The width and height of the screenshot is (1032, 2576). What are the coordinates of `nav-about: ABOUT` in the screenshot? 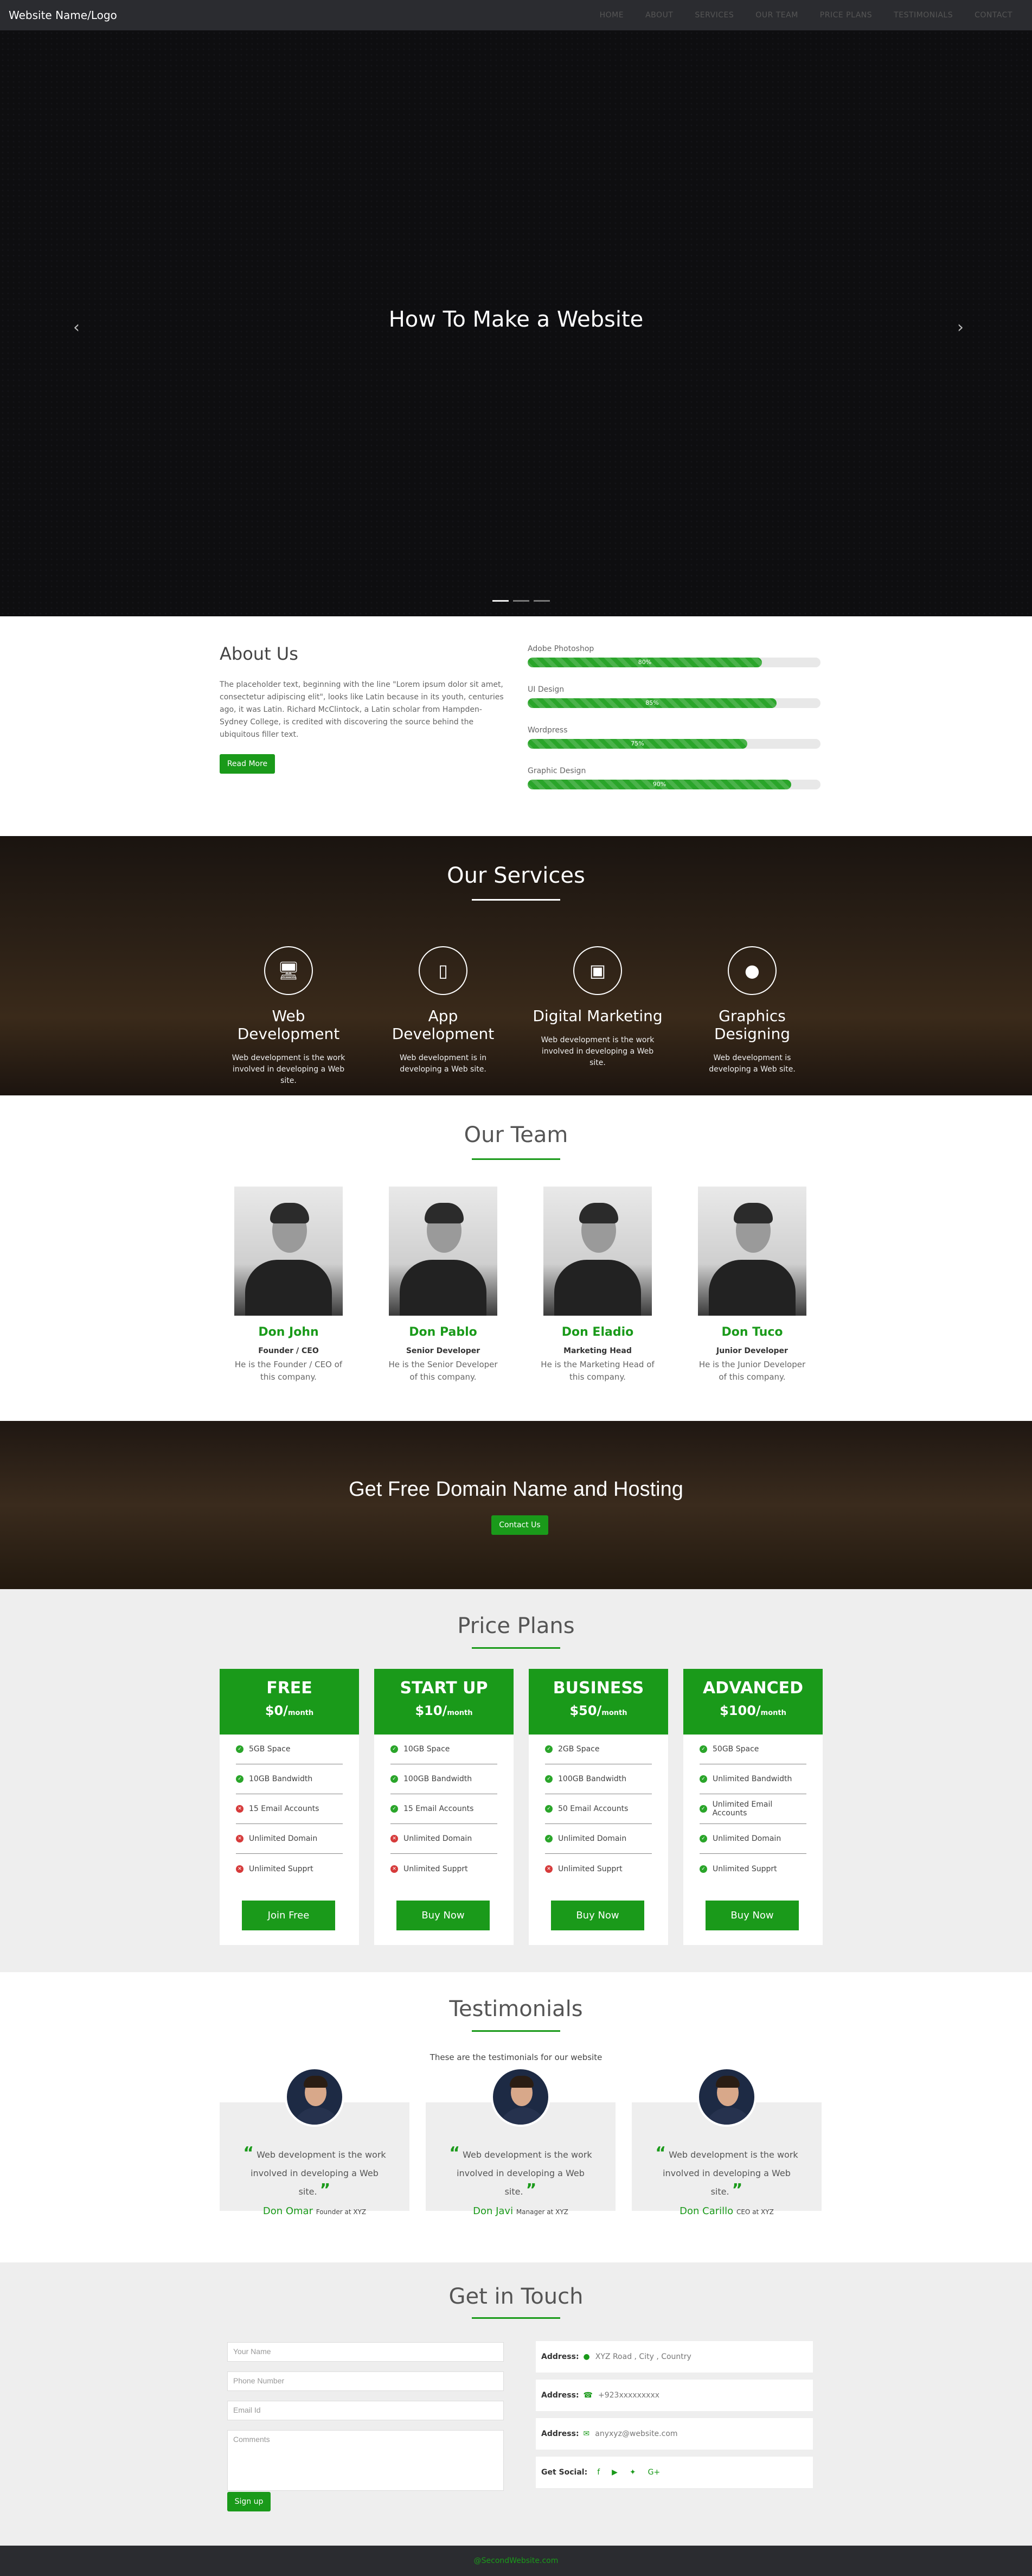 It's located at (659, 15).